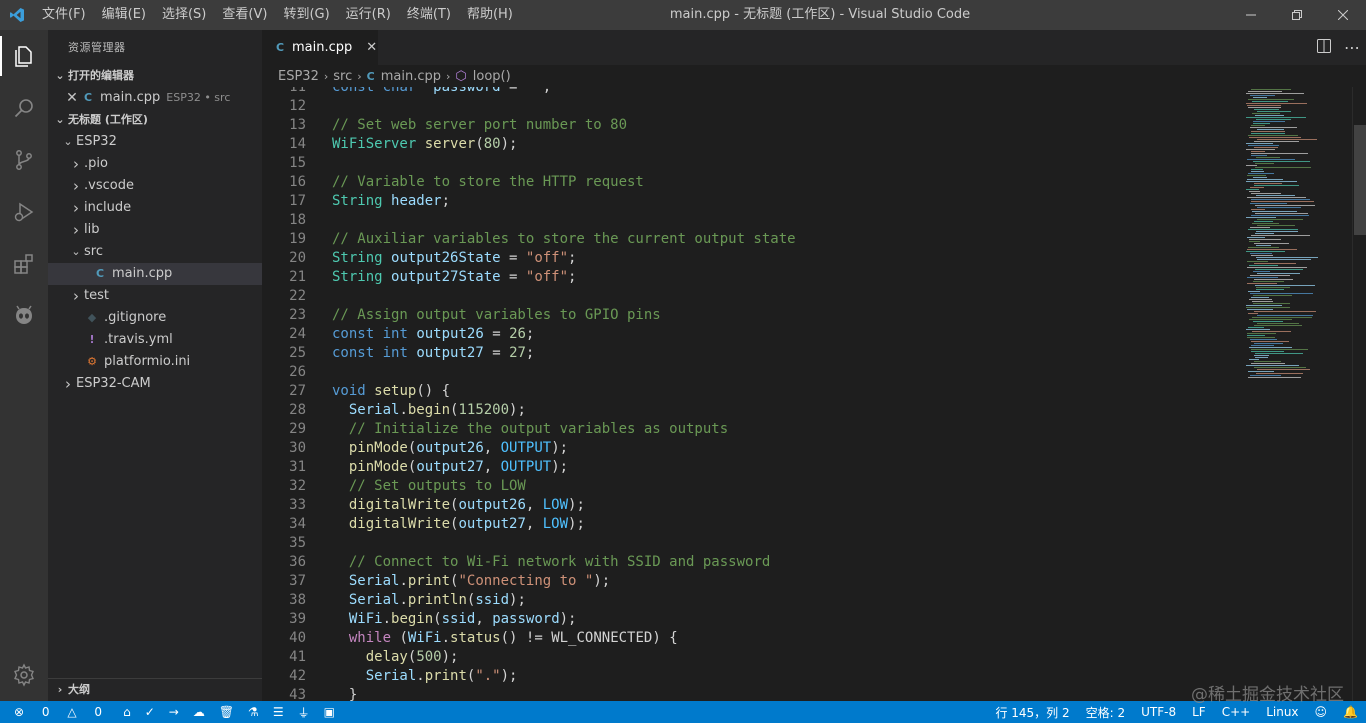 The image size is (1366, 723). What do you see at coordinates (244, 15) in the screenshot?
I see `menu-item: 查看(V)` at bounding box center [244, 15].